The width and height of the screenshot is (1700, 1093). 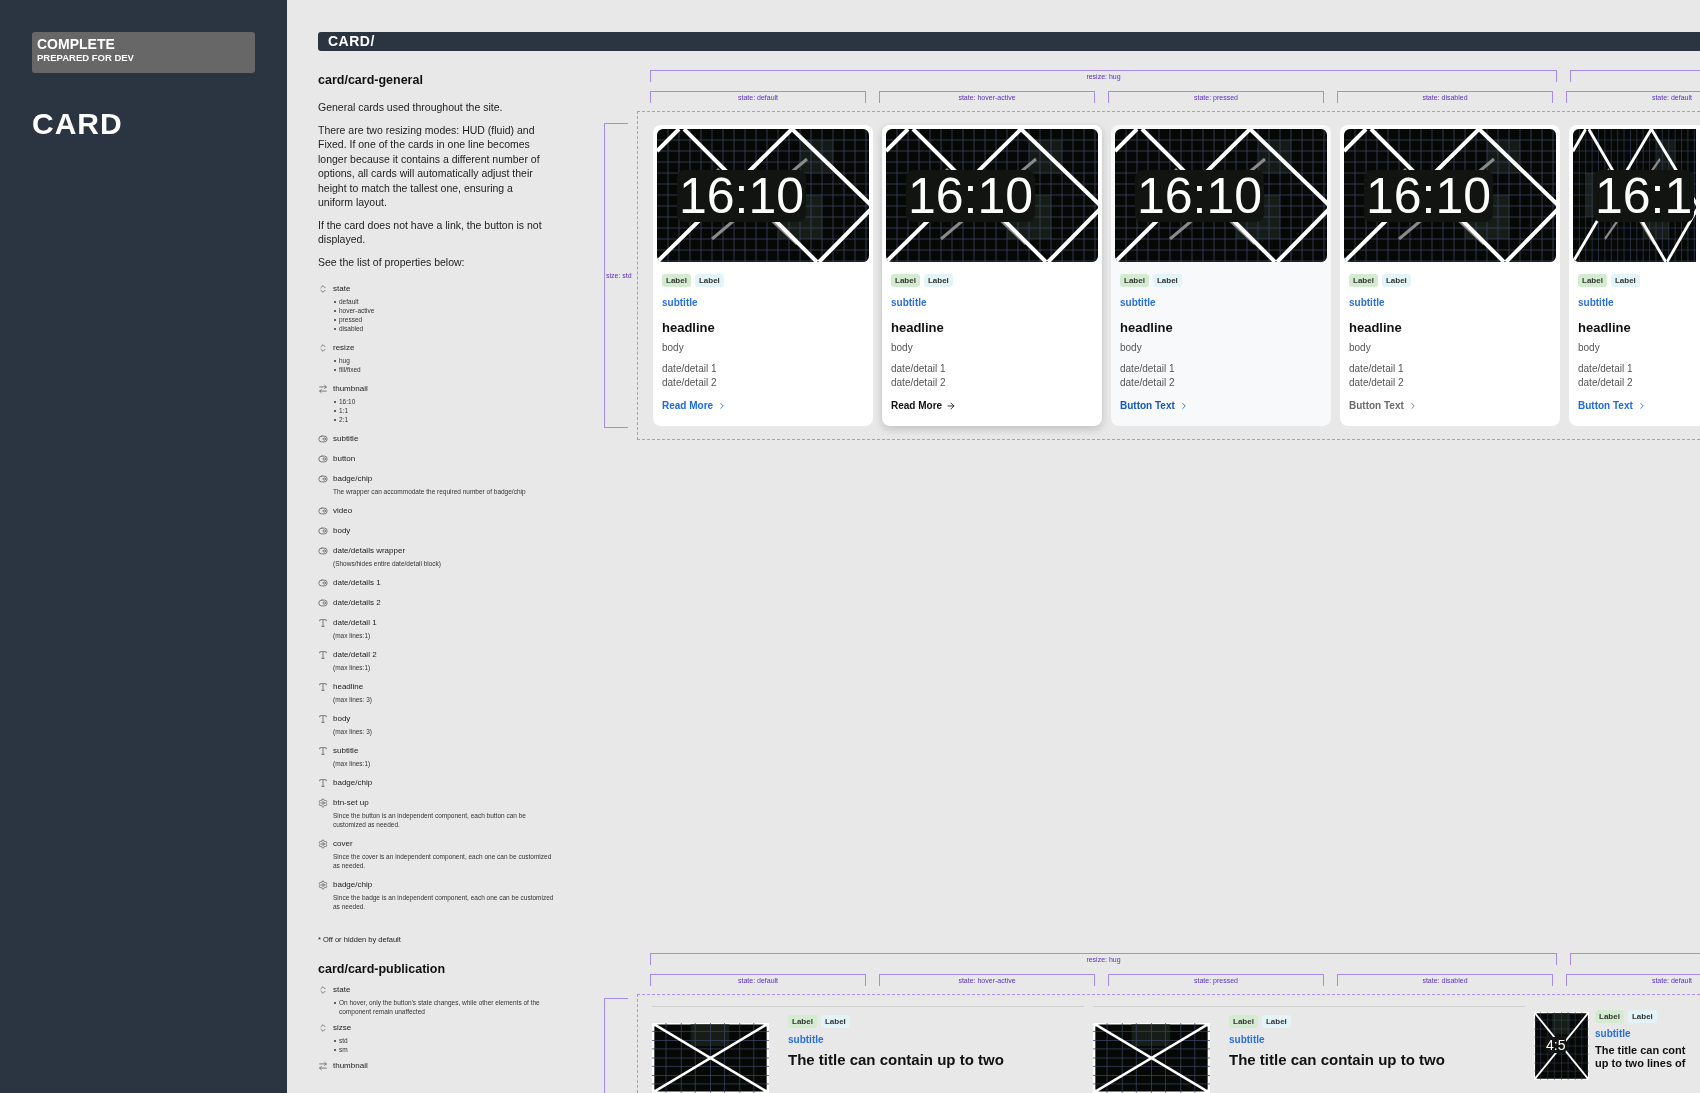 What do you see at coordinates (342, 289) in the screenshot?
I see `property-name: state` at bounding box center [342, 289].